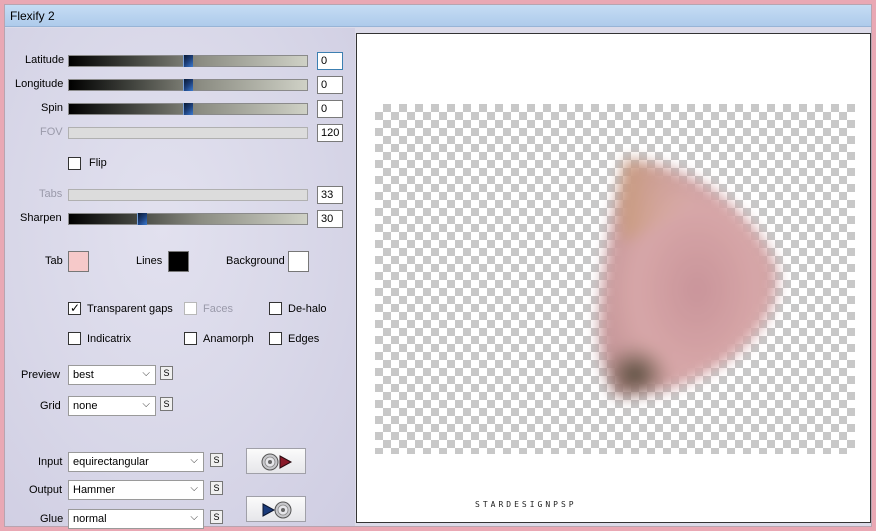  I want to click on tabs-input: 33, so click(330, 195).